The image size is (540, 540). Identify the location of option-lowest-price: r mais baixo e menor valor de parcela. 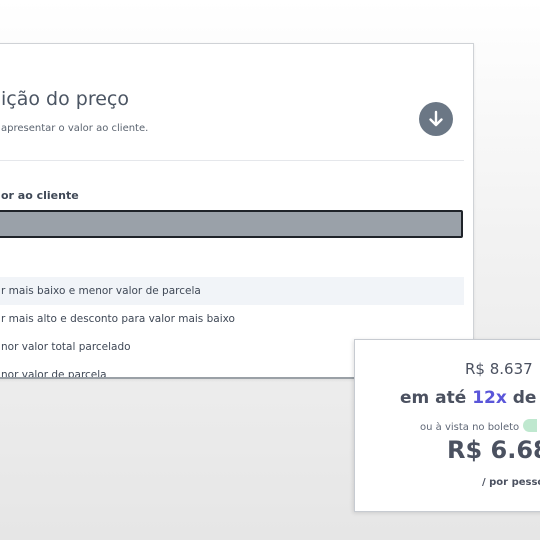
(232, 291).